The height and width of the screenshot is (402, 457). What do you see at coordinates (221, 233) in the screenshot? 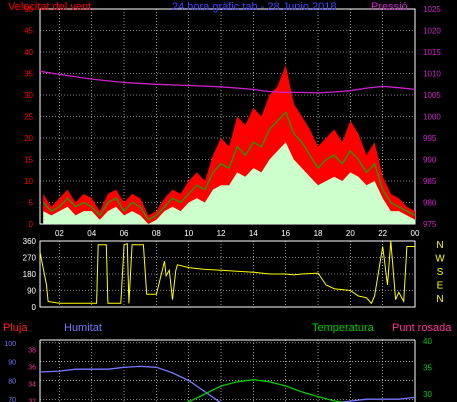
I see `time-tick-label: 12` at bounding box center [221, 233].